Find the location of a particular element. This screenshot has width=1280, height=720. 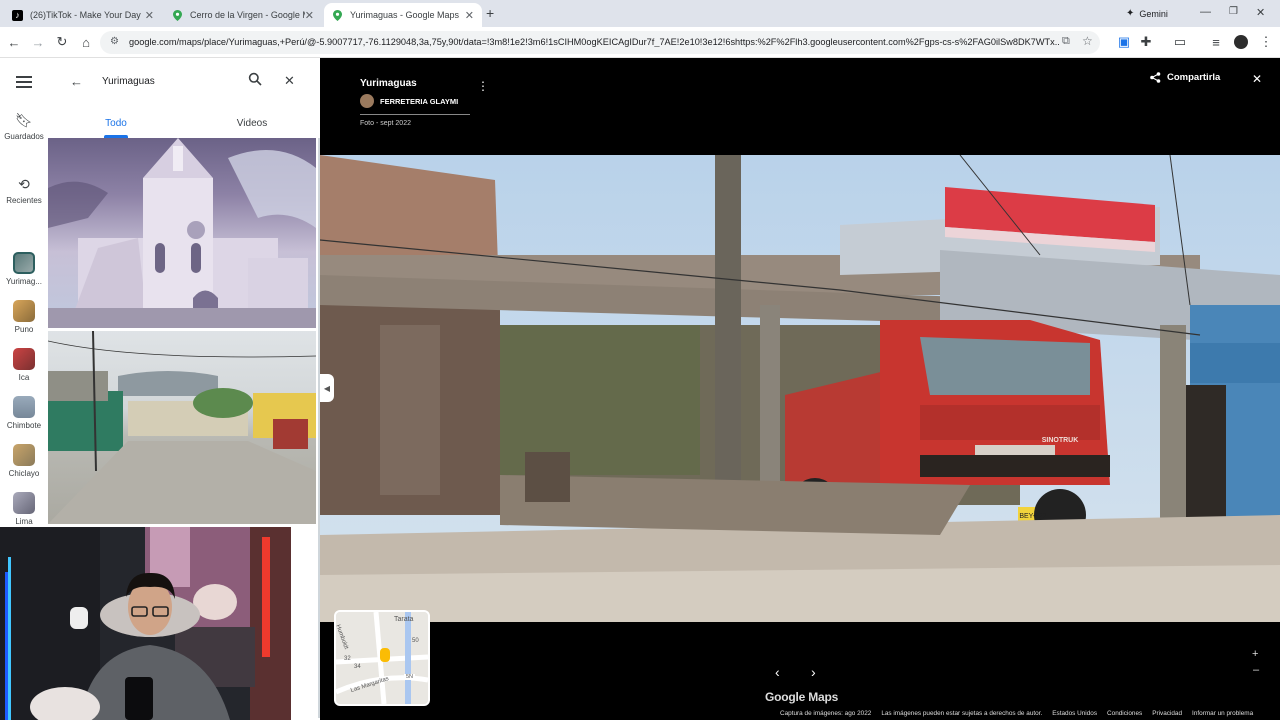

home-icon: ⌂ is located at coordinates (86, 42).